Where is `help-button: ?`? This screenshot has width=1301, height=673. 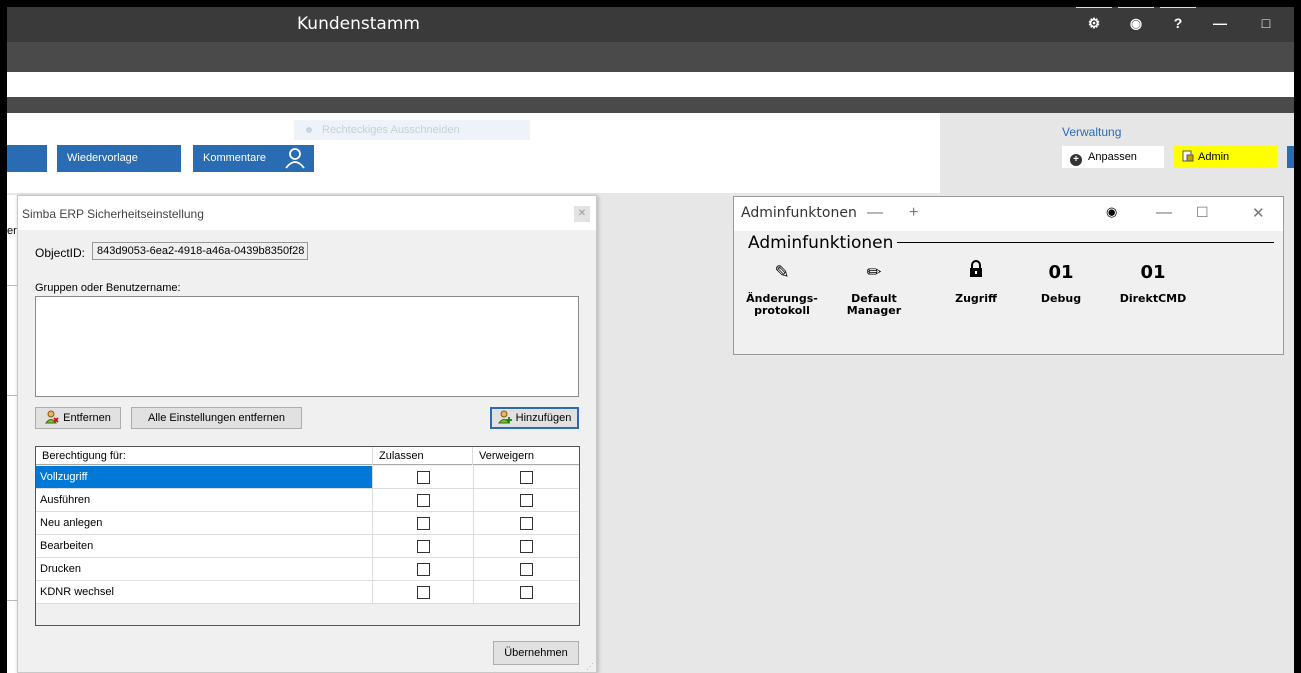
help-button: ? is located at coordinates (1178, 22).